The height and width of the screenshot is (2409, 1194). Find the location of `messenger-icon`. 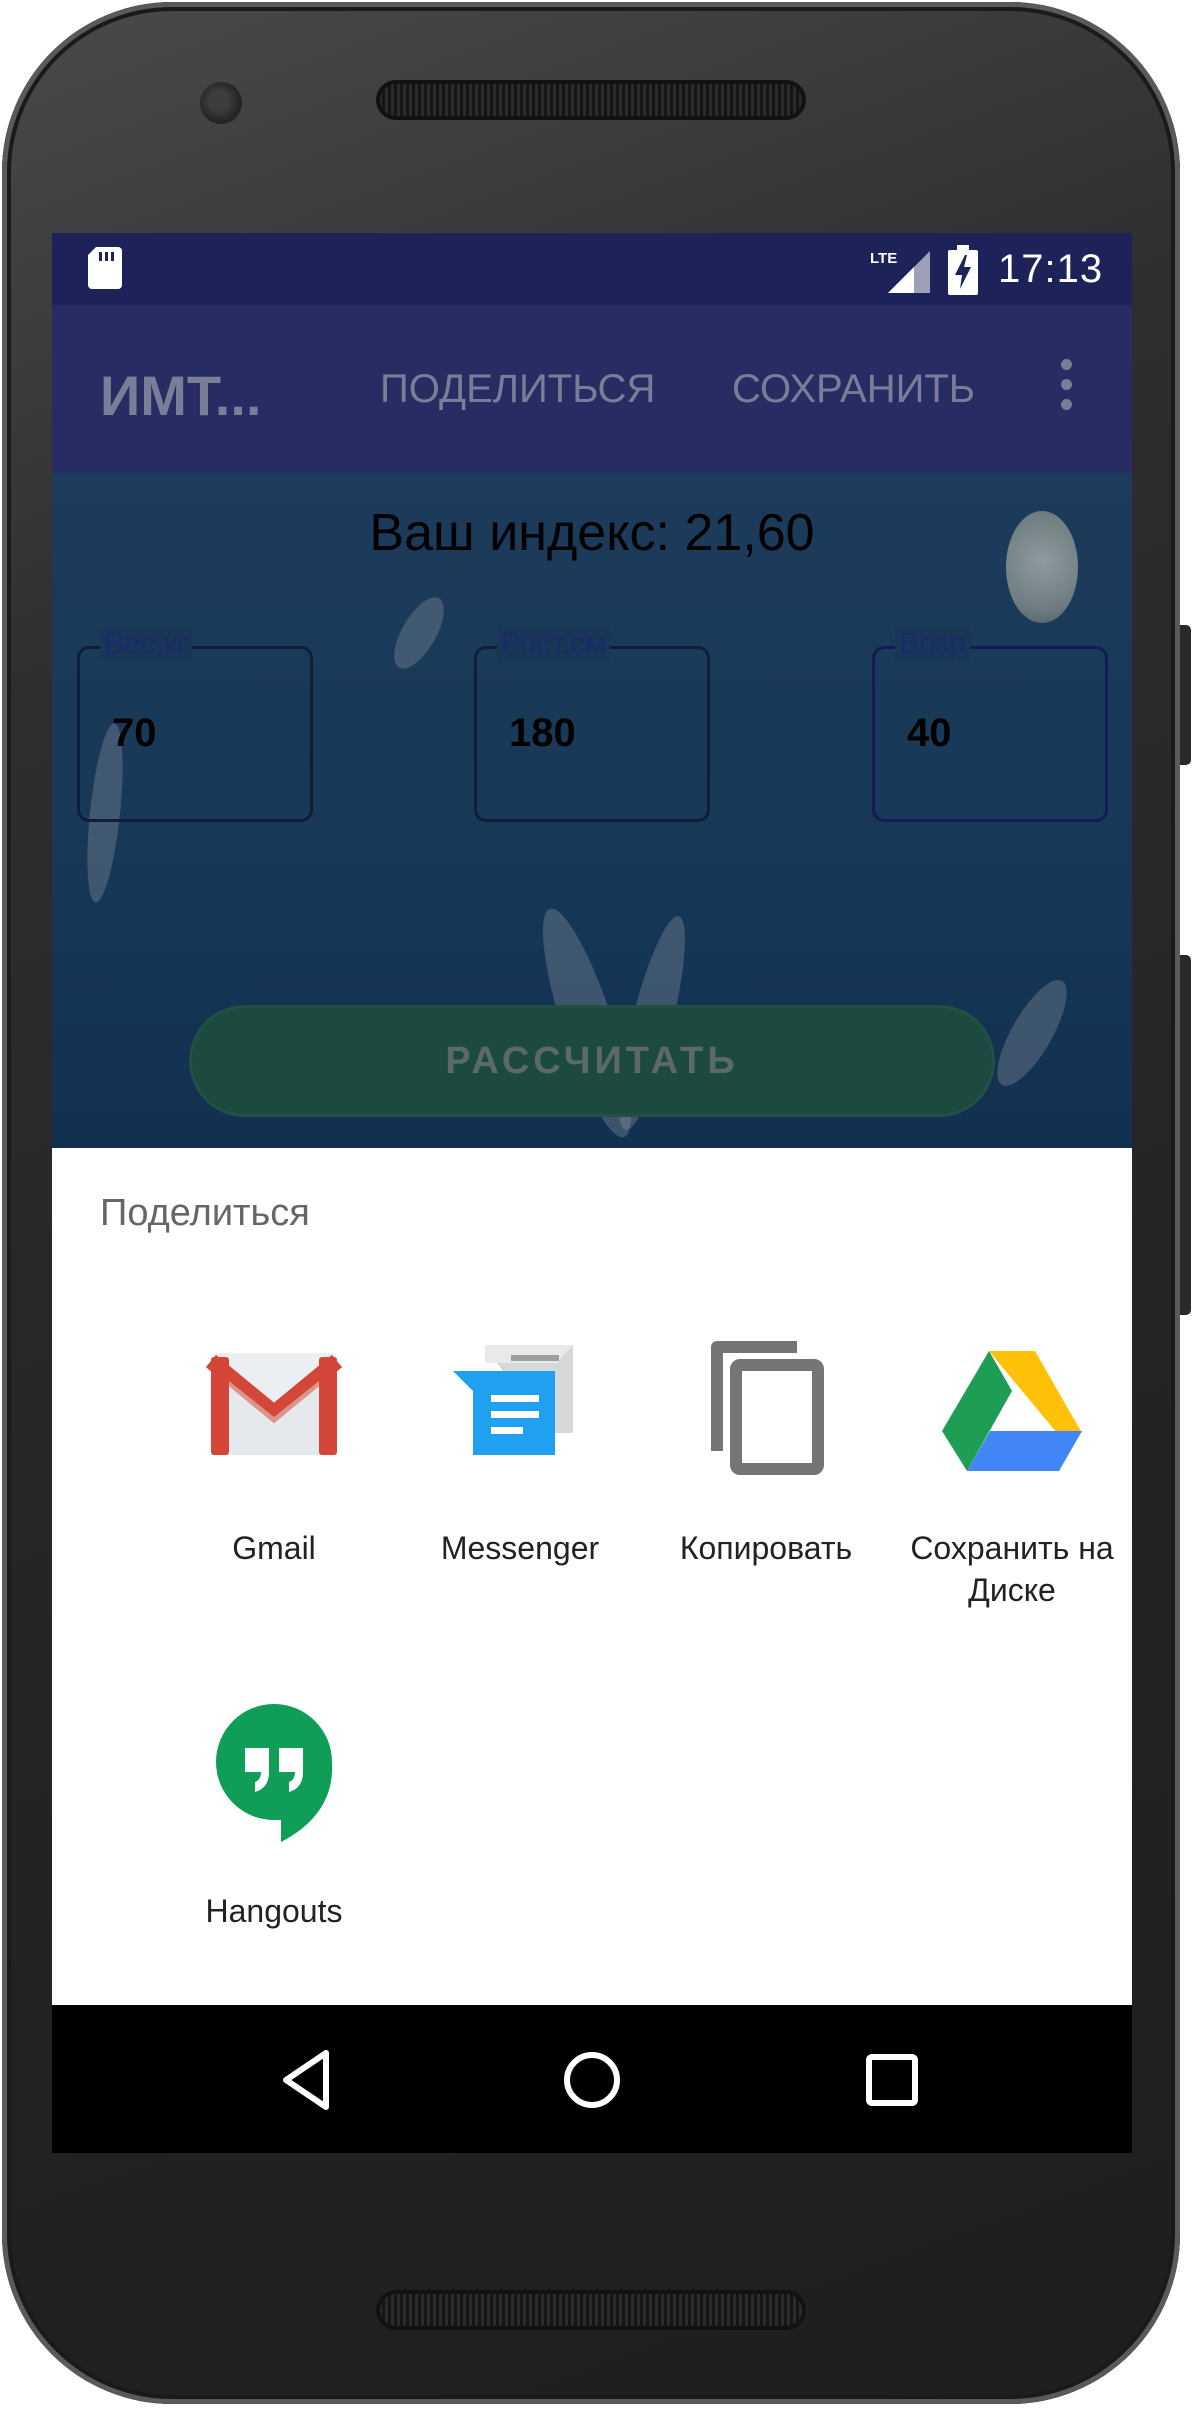

messenger-icon is located at coordinates (513, 1400).